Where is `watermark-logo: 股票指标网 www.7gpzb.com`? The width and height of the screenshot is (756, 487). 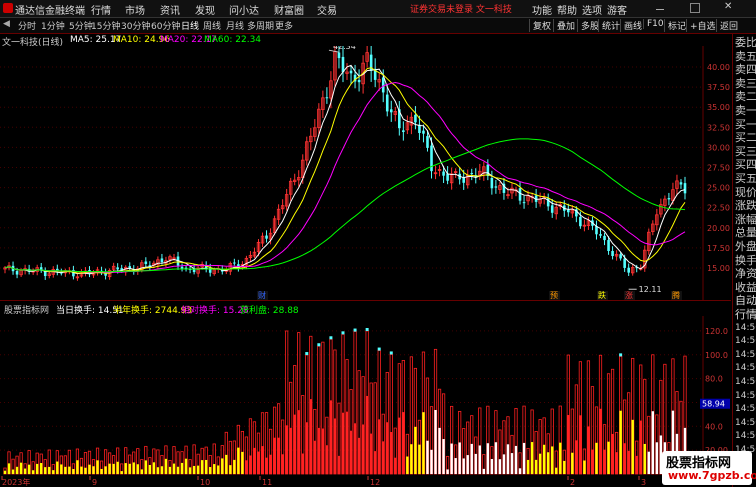
watermark-logo: 股票指标网 www.7gpzb.com is located at coordinates (709, 468).